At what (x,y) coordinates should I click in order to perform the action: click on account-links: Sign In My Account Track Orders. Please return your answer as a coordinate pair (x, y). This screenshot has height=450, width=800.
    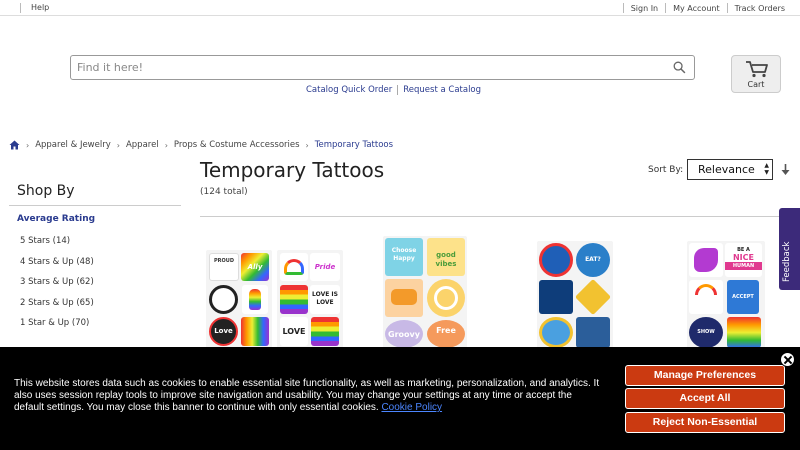
    Looking at the image, I should click on (707, 8).